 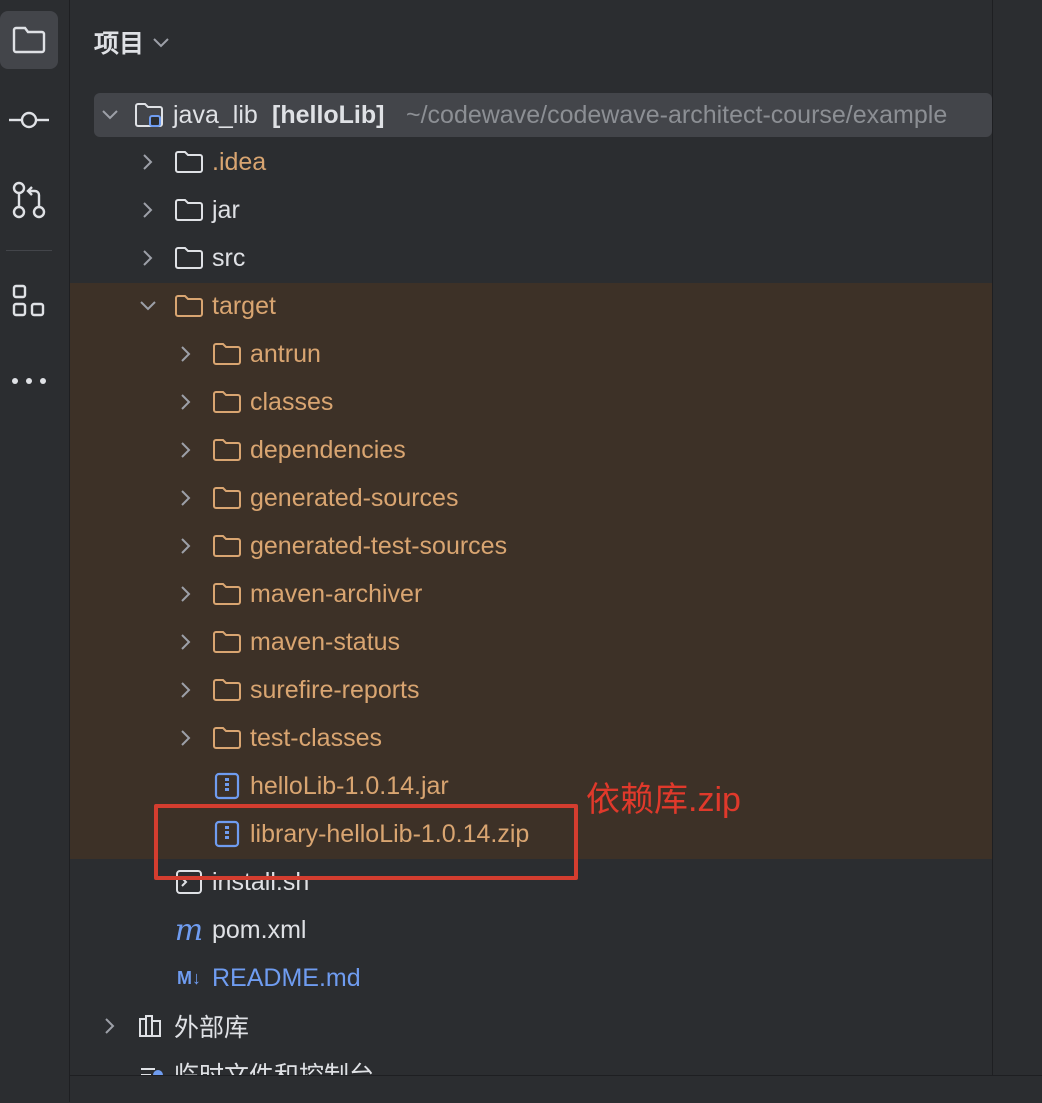 I want to click on tree-item-src: src, so click(x=531, y=258).